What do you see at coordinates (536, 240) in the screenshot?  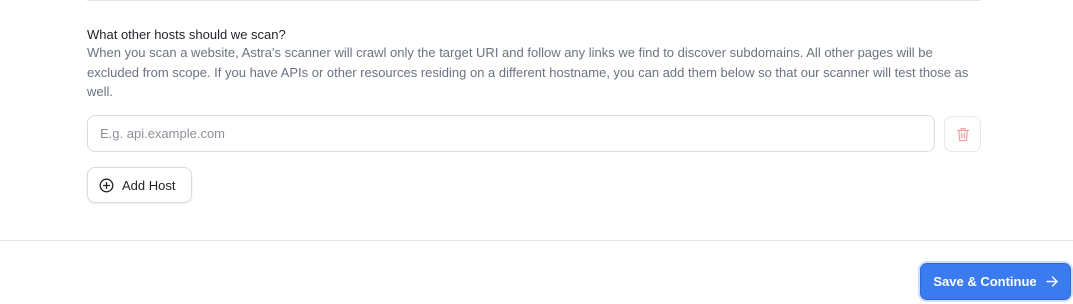 I see `footer-divider` at bounding box center [536, 240].